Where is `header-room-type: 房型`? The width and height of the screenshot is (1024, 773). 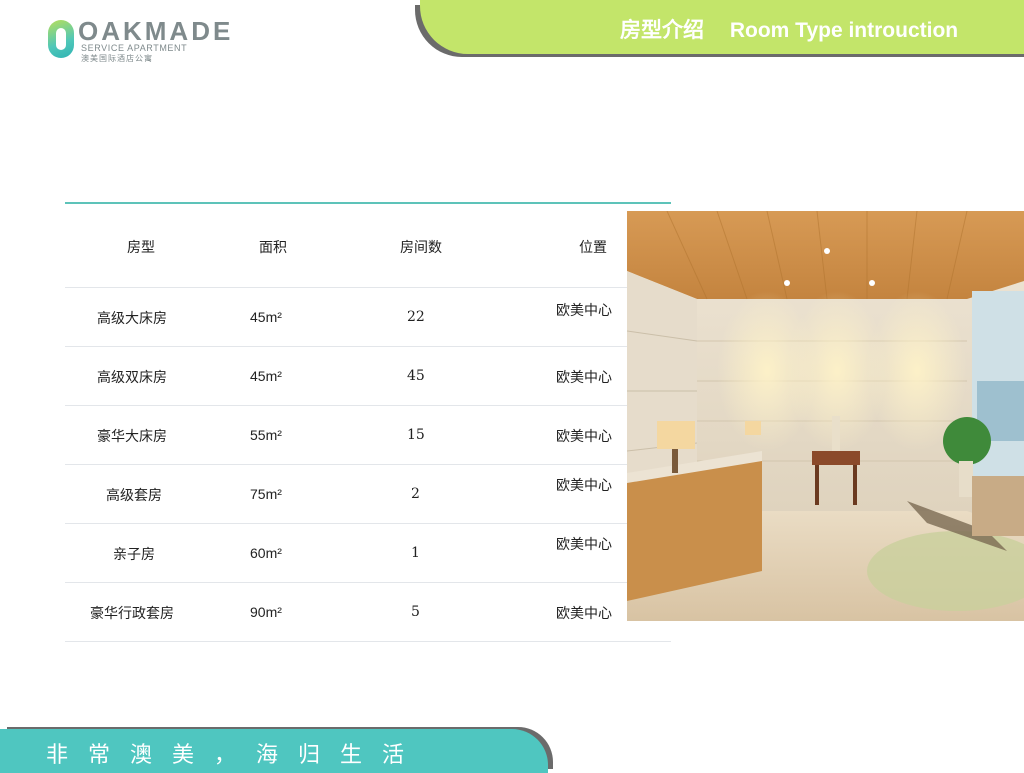
header-room-type: 房型 is located at coordinates (141, 248).